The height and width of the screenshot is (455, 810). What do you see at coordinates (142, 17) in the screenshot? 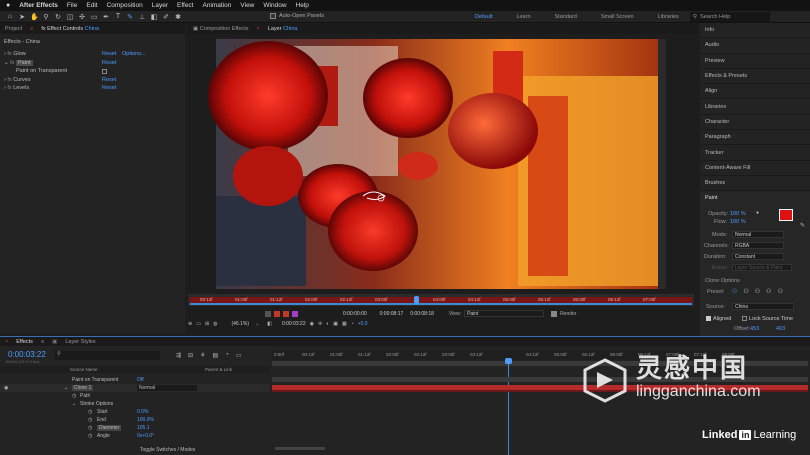
I see `clone-stamp-tool-icon: ⊥` at bounding box center [142, 17].